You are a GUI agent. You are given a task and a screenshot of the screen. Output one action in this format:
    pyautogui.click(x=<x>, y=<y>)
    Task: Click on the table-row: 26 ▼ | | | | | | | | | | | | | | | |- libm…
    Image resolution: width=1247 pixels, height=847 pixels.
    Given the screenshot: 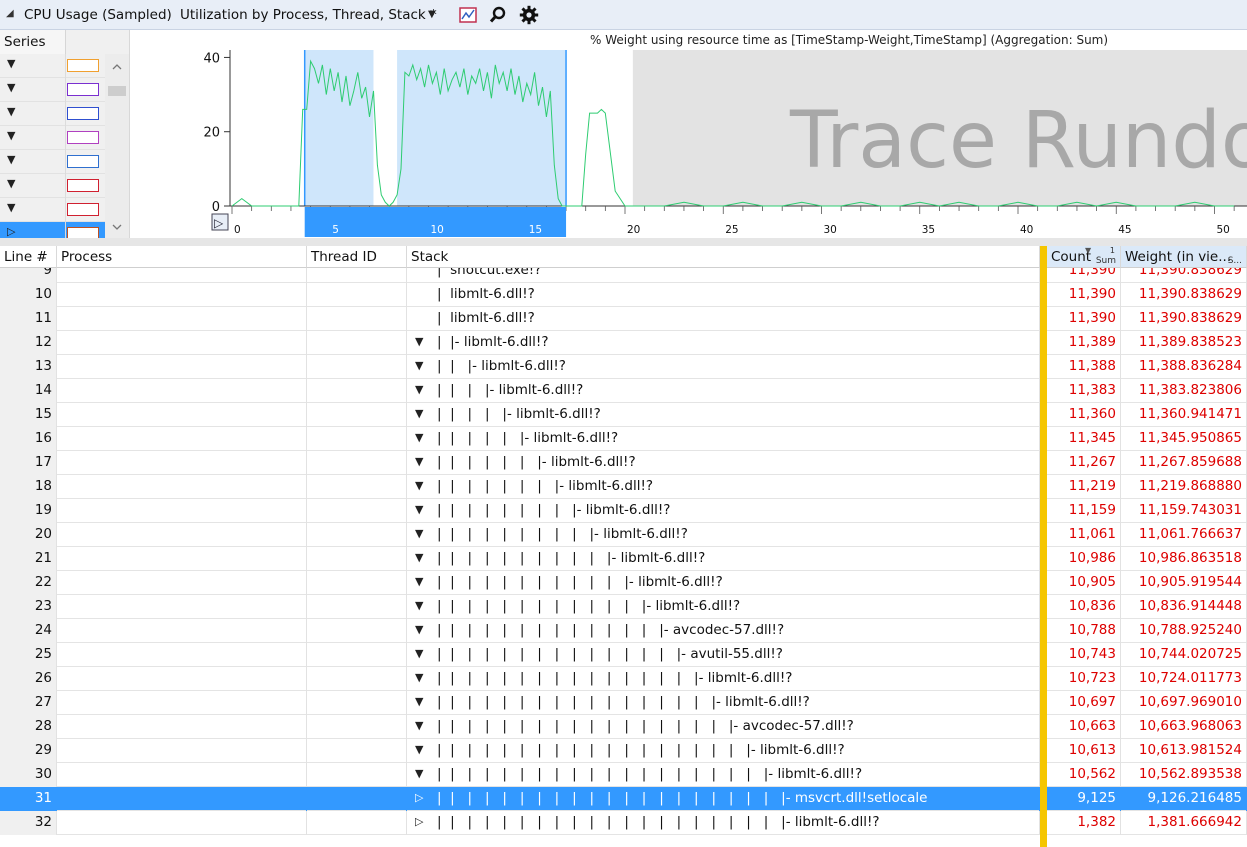 What is the action you would take?
    pyautogui.click(x=623, y=679)
    